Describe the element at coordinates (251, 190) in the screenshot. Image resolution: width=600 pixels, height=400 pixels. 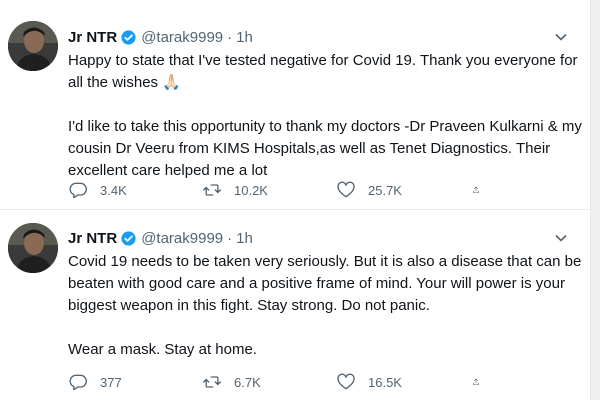
I see `retweet-count: 10.2K` at that location.